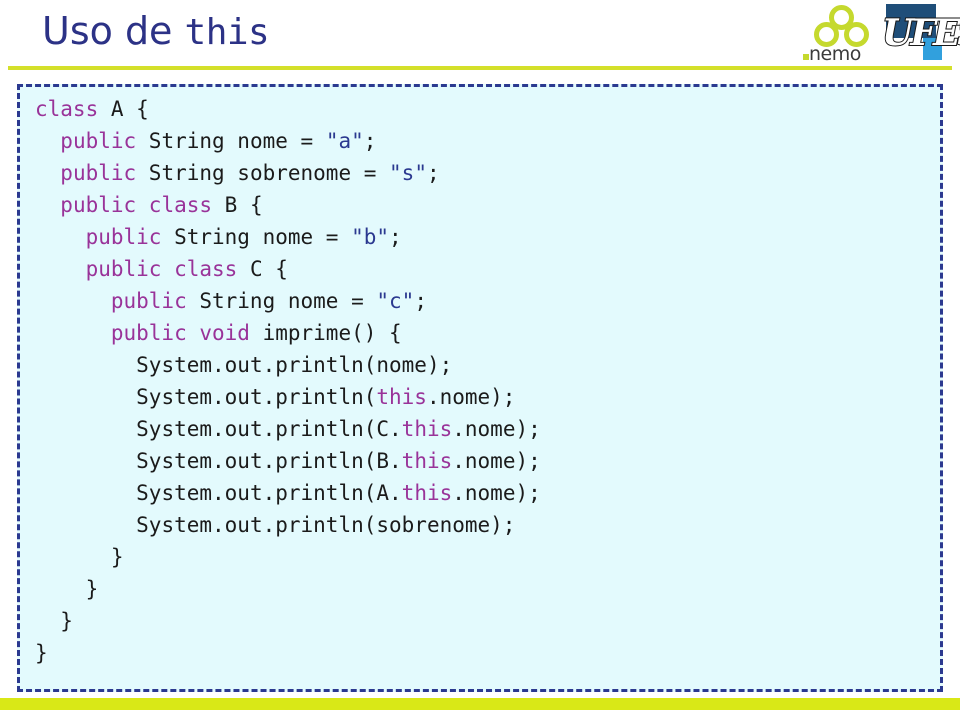  I want to click on page-title: Uso de this, so click(156, 31).